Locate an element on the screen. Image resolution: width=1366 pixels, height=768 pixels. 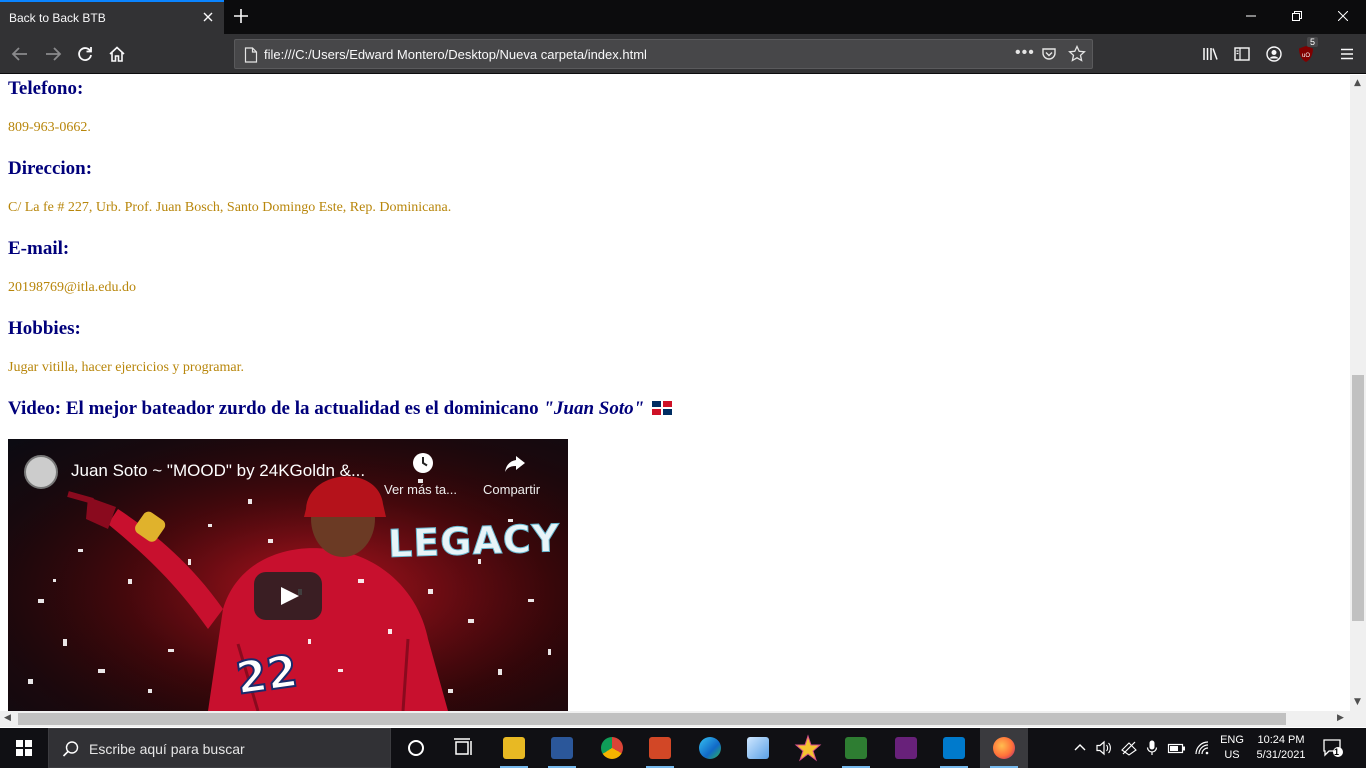
scroll-left-icon: ◀ is located at coordinates (7, 718).